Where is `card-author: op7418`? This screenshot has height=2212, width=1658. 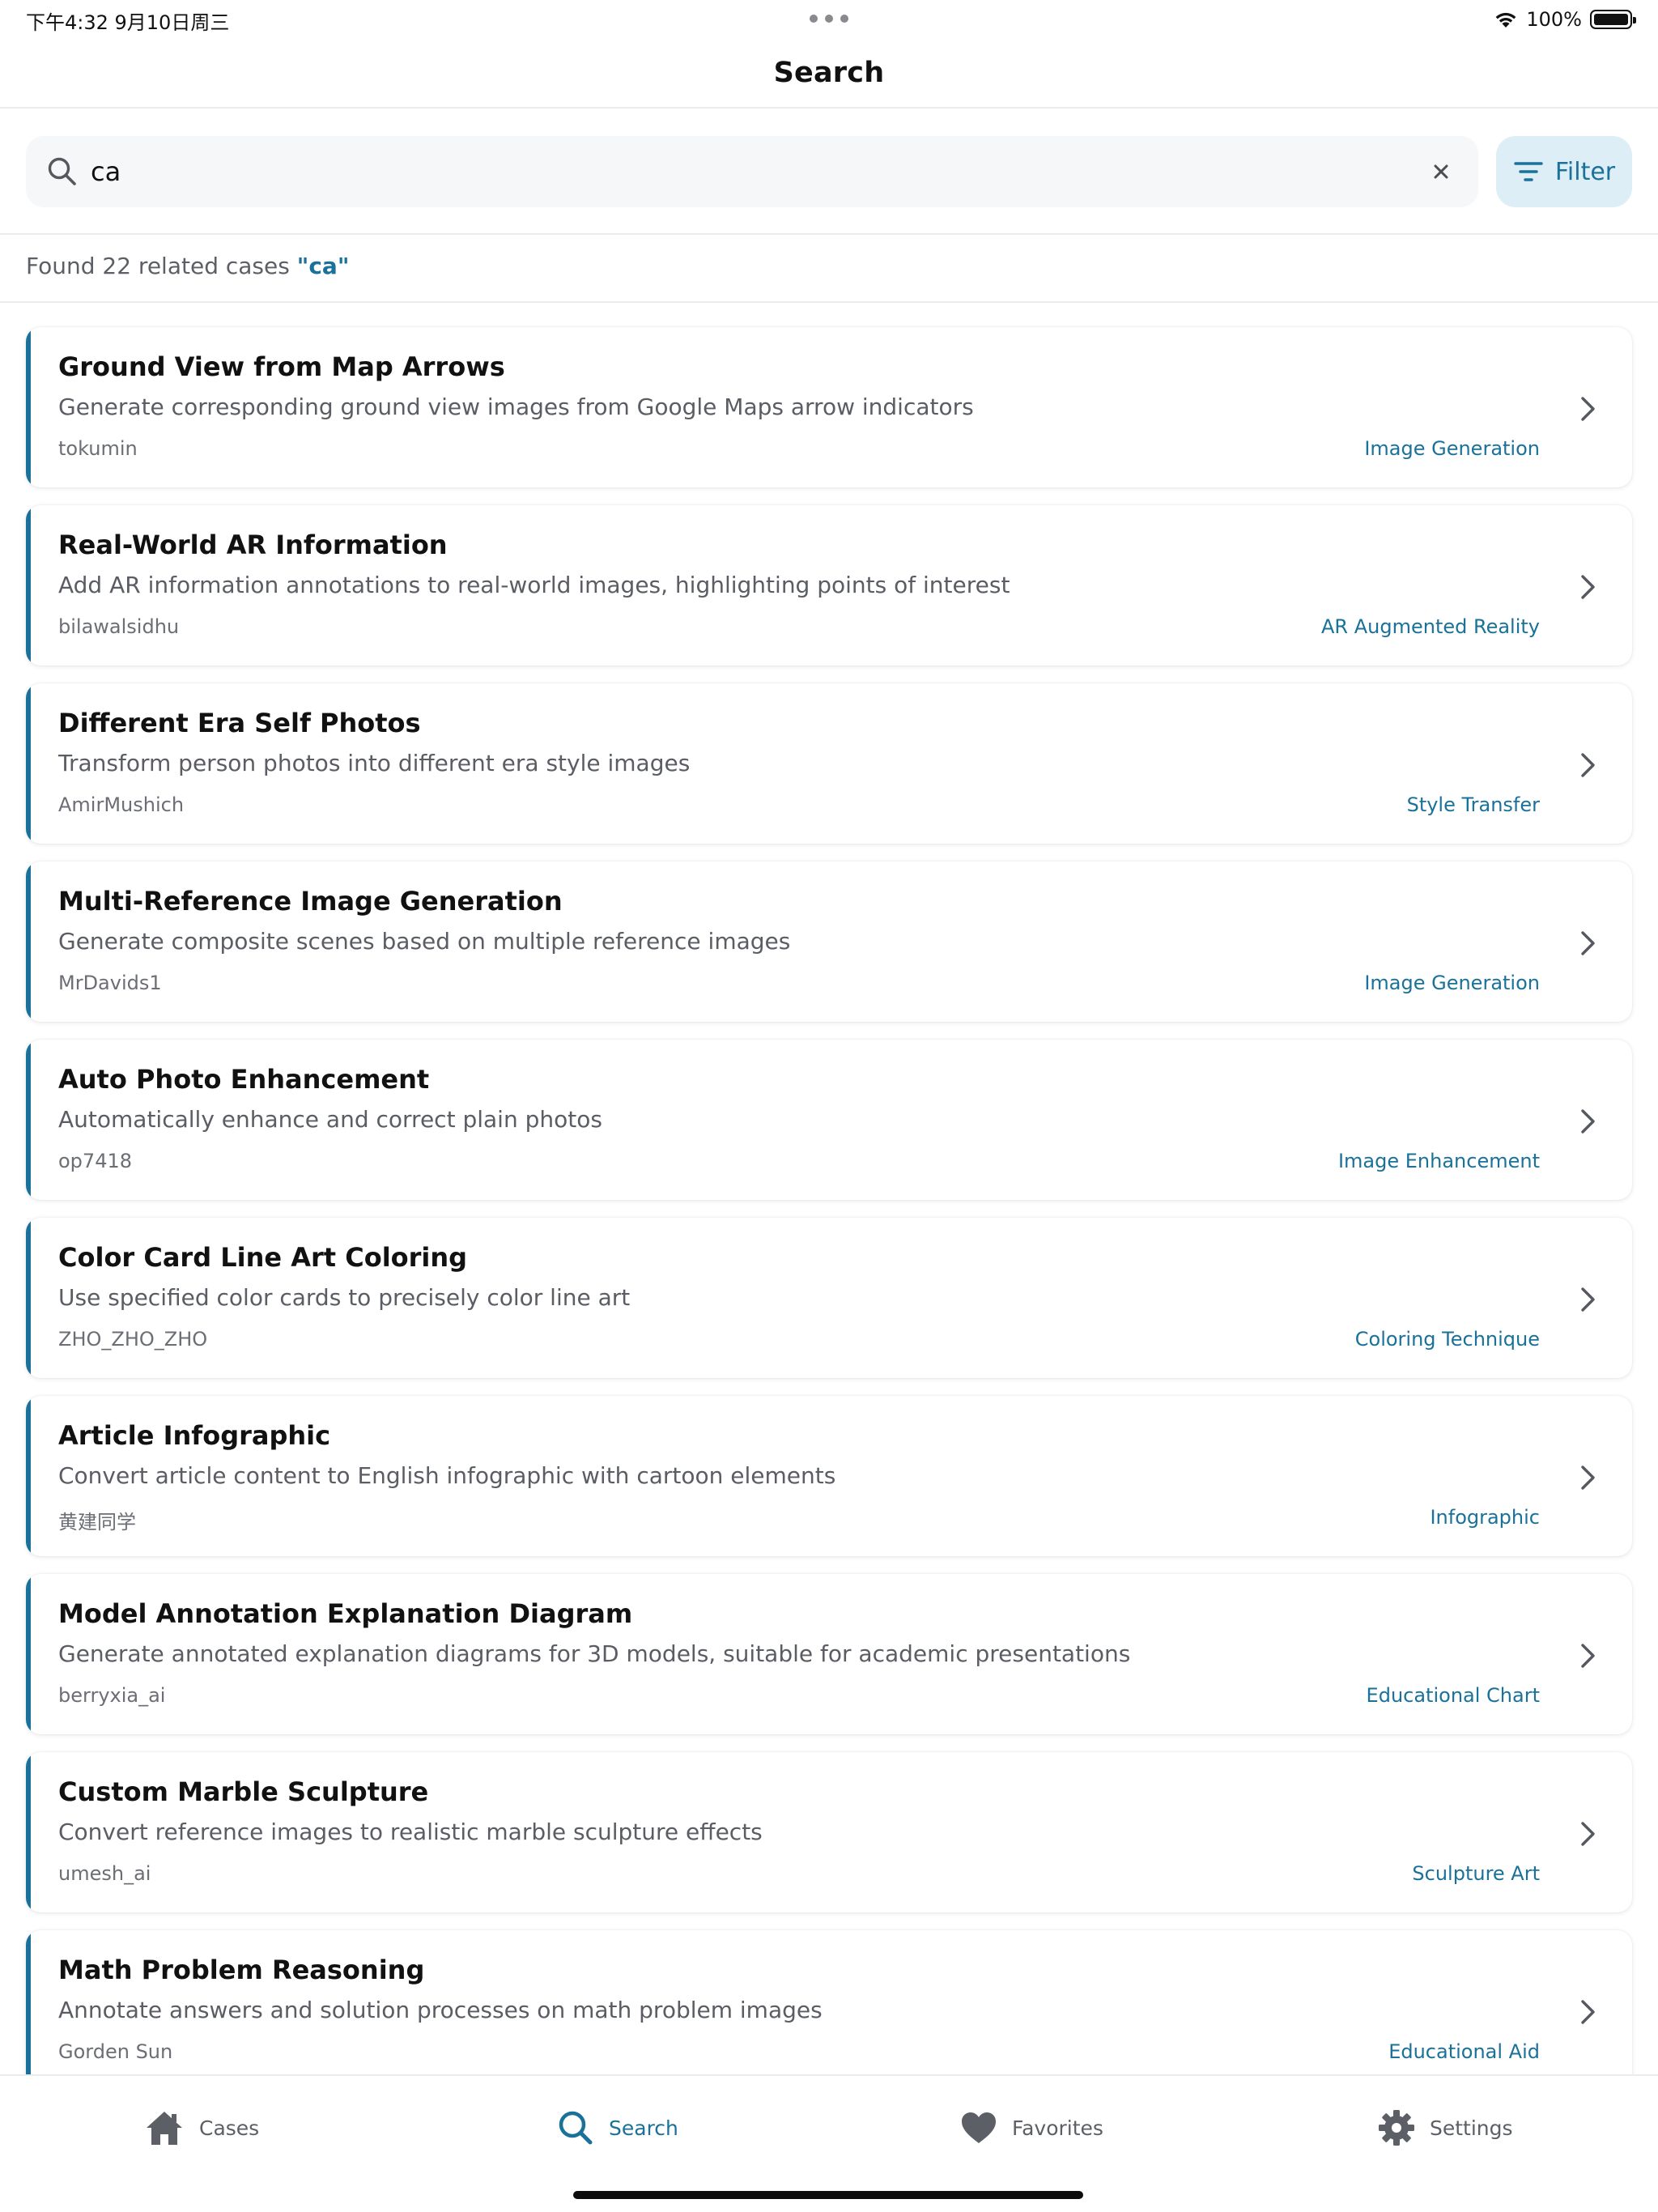
card-author: op7418 is located at coordinates (95, 1161).